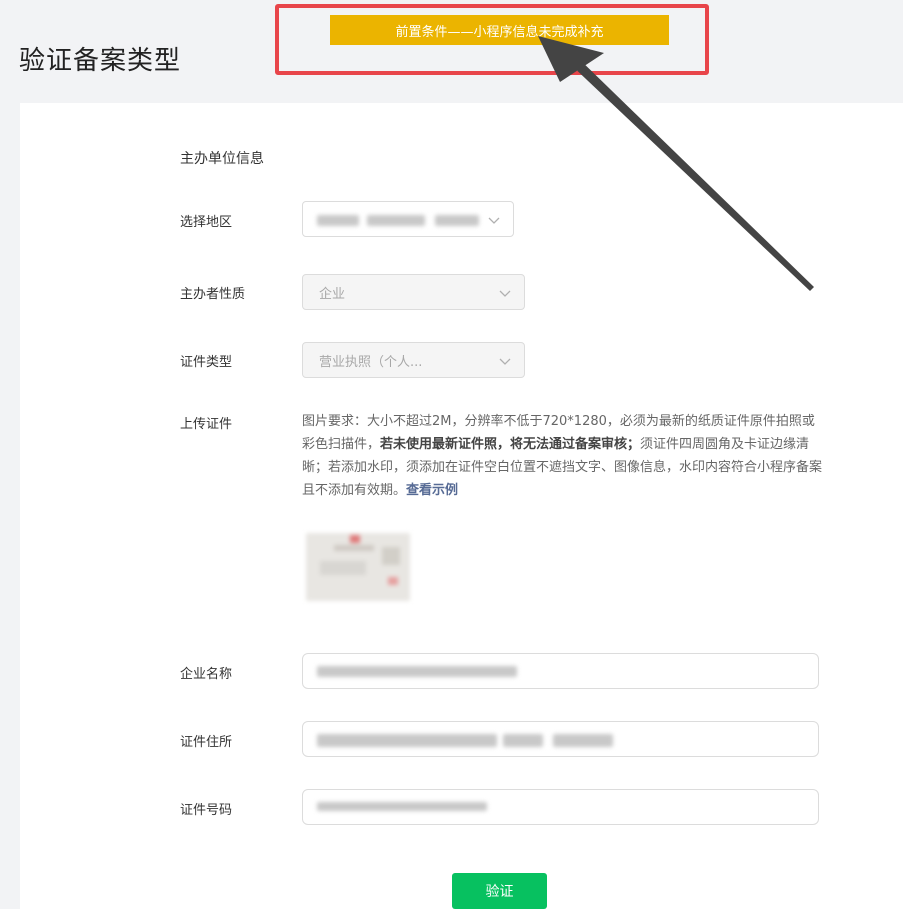 The image size is (903, 909). I want to click on cert-number-input, so click(560, 807).